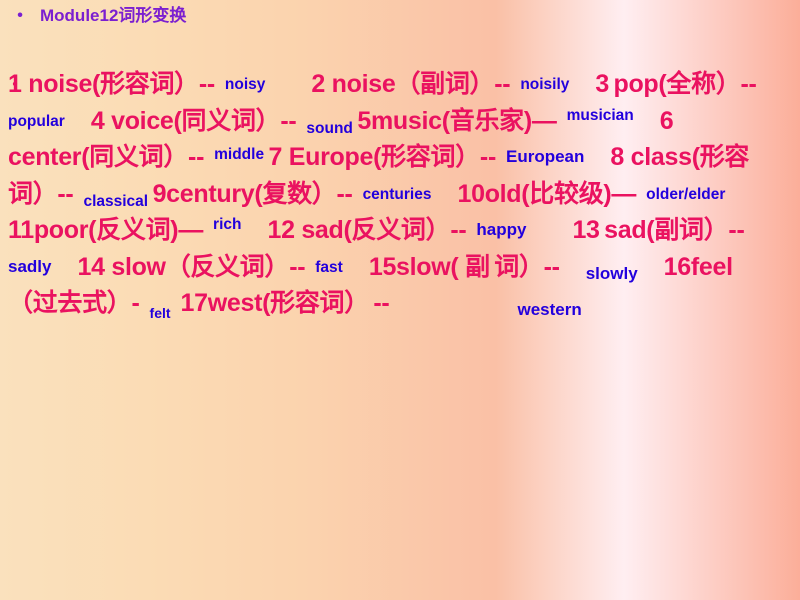  Describe the element at coordinates (547, 193) in the screenshot. I see `question-10: 10old(比较级)—` at that location.